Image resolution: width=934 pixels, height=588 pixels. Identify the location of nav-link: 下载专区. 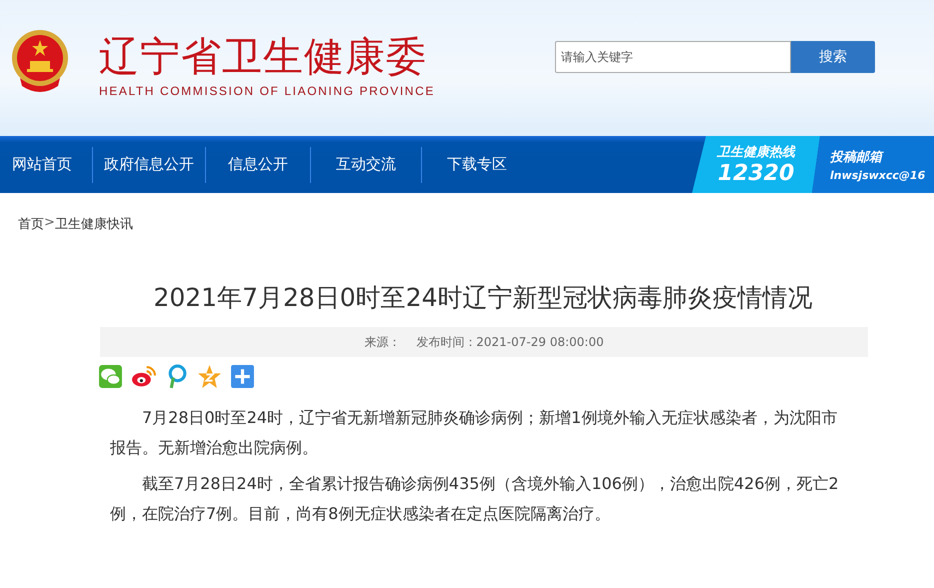
(477, 164).